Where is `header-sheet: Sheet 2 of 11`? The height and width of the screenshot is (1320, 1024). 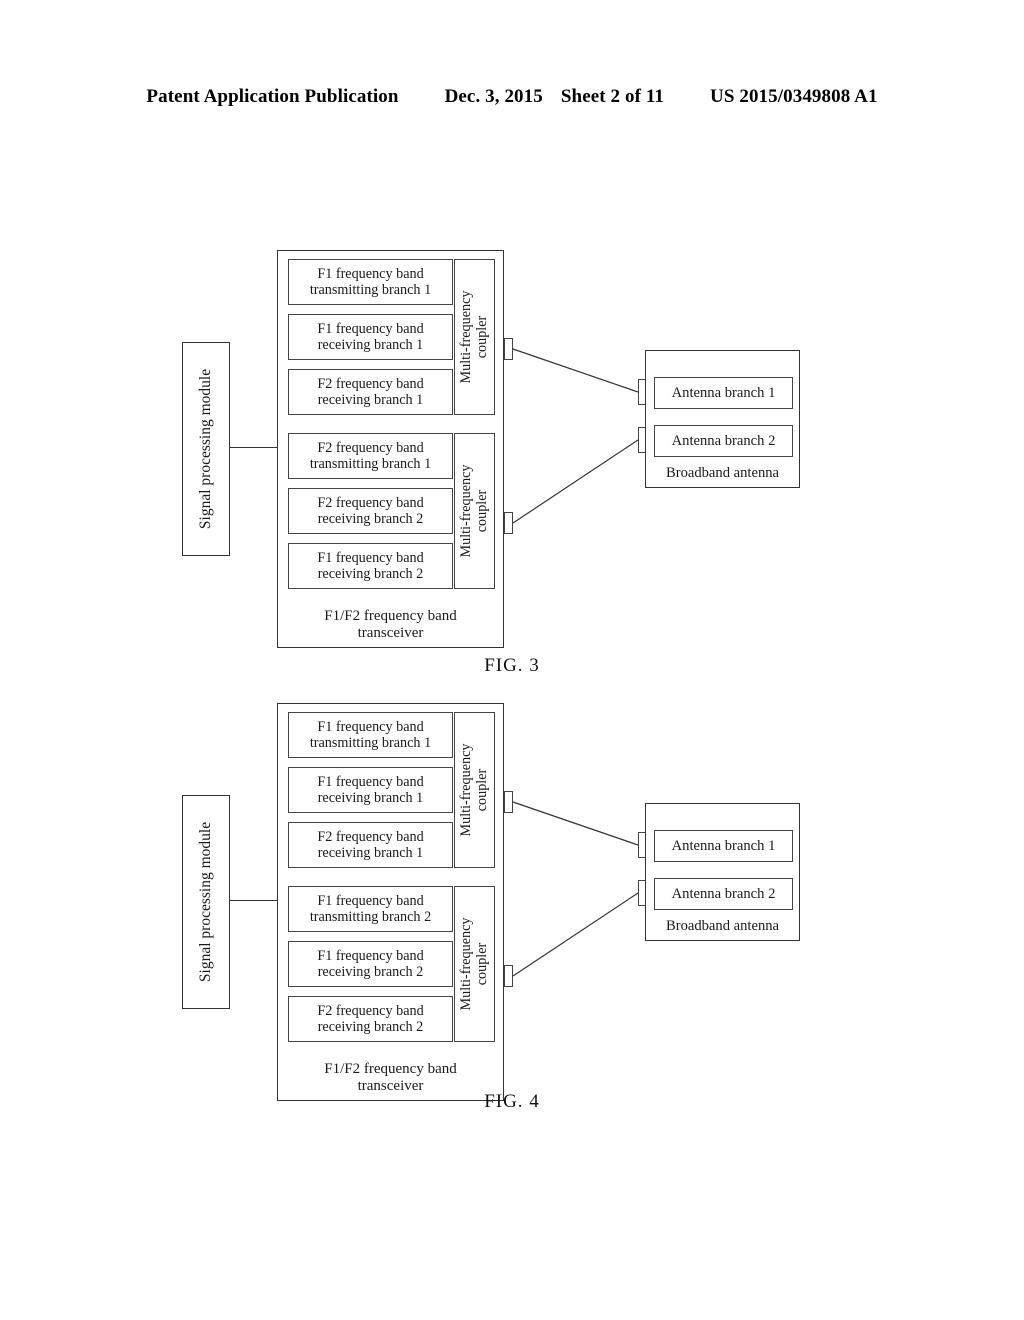
header-sheet: Sheet 2 of 11 is located at coordinates (612, 96).